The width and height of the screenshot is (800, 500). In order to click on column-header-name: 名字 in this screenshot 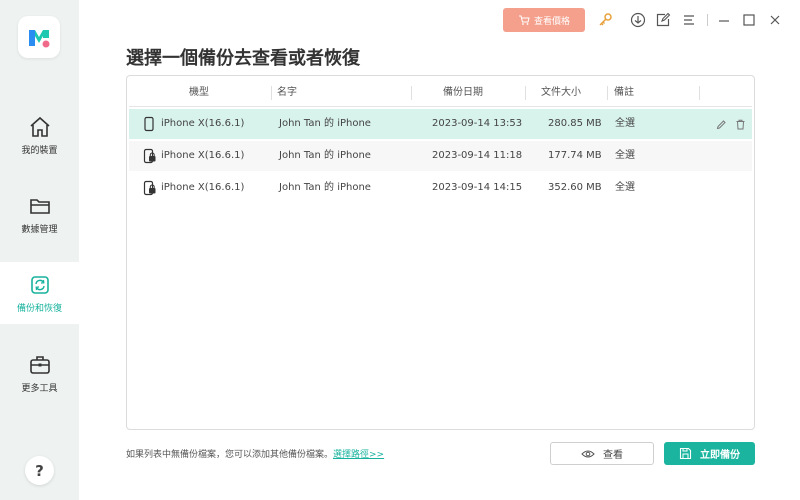, I will do `click(287, 93)`.